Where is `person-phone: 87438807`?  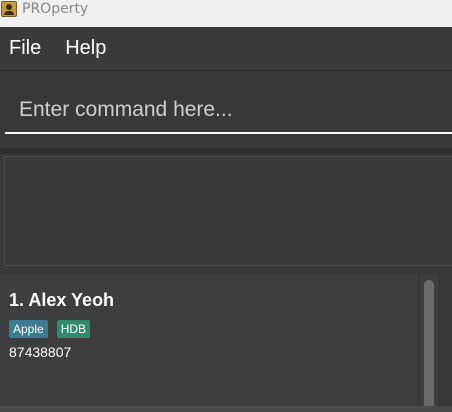 person-phone: 87438807 is located at coordinates (40, 352).